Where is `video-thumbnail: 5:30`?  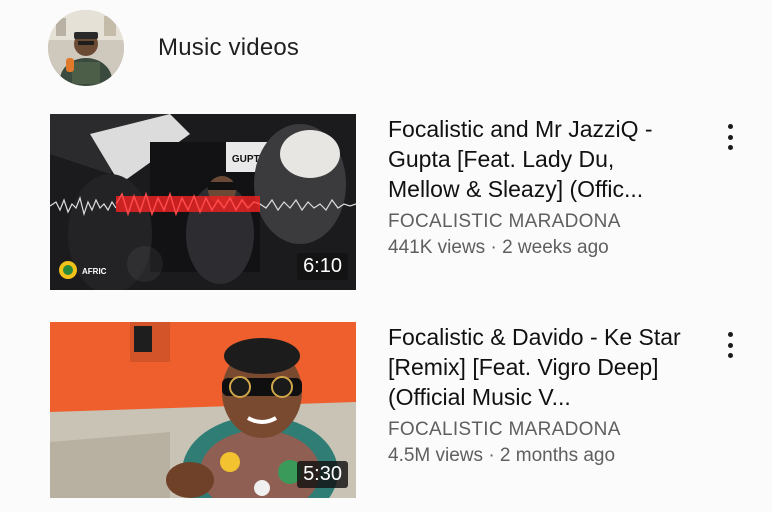 video-thumbnail: 5:30 is located at coordinates (203, 410).